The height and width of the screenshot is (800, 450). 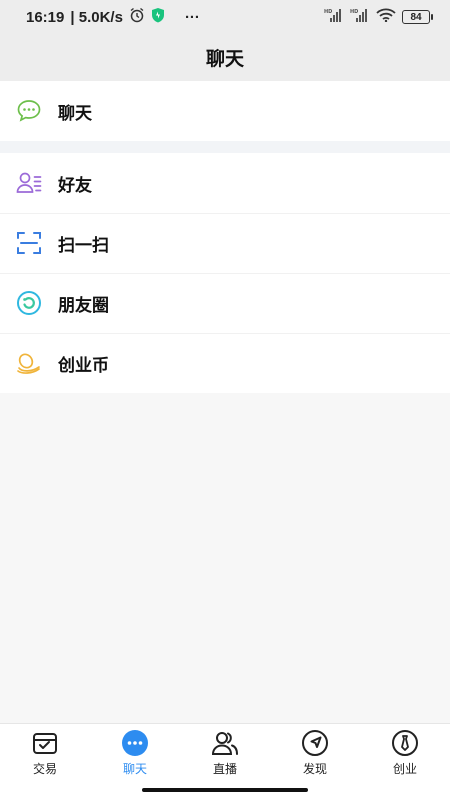 What do you see at coordinates (75, 185) in the screenshot?
I see `list-item-label: 好友` at bounding box center [75, 185].